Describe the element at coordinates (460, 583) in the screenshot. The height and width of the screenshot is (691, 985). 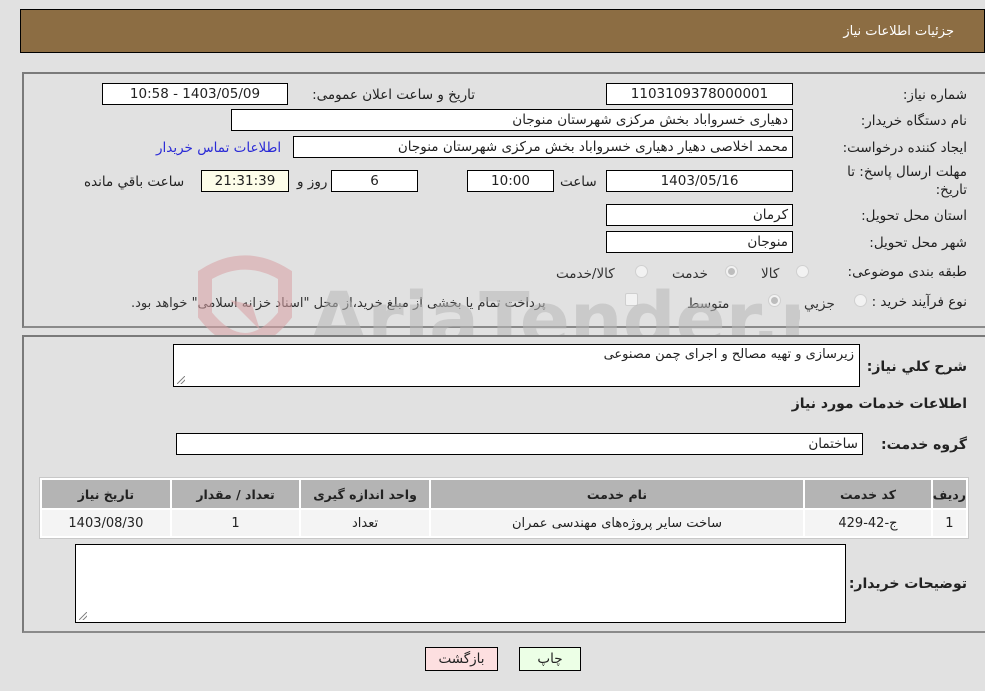
I see `buyer-notes-textarea` at that location.